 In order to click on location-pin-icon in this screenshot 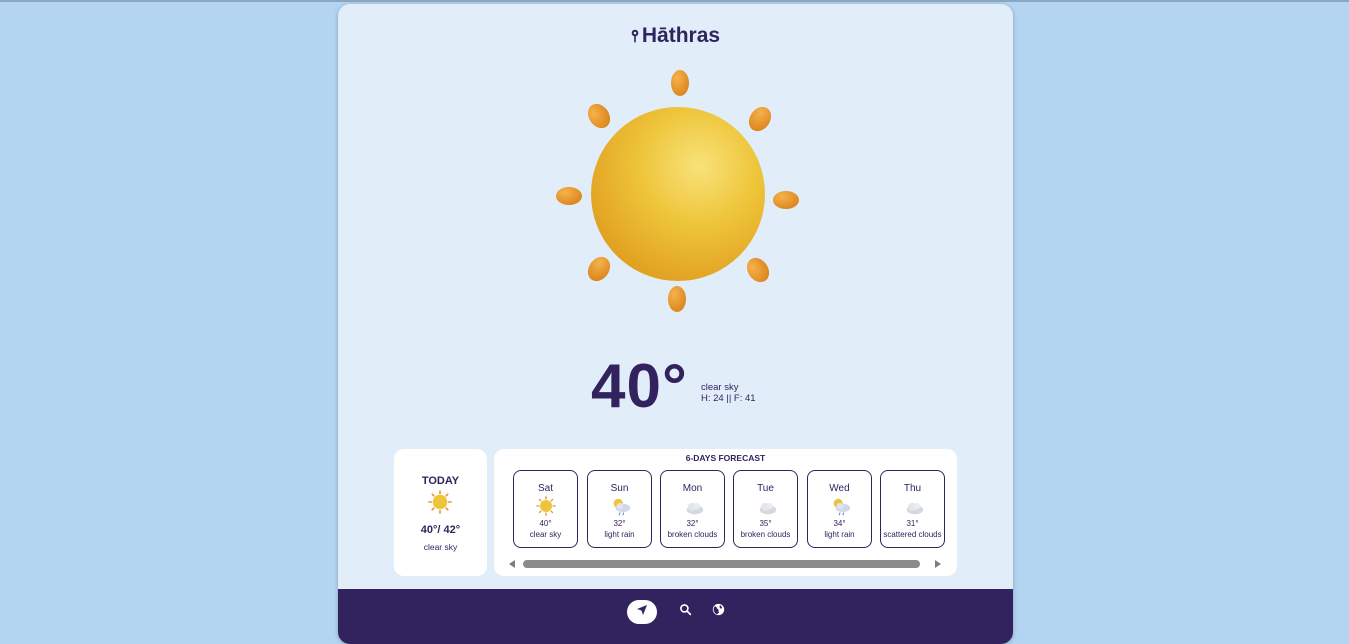, I will do `click(635, 37)`.